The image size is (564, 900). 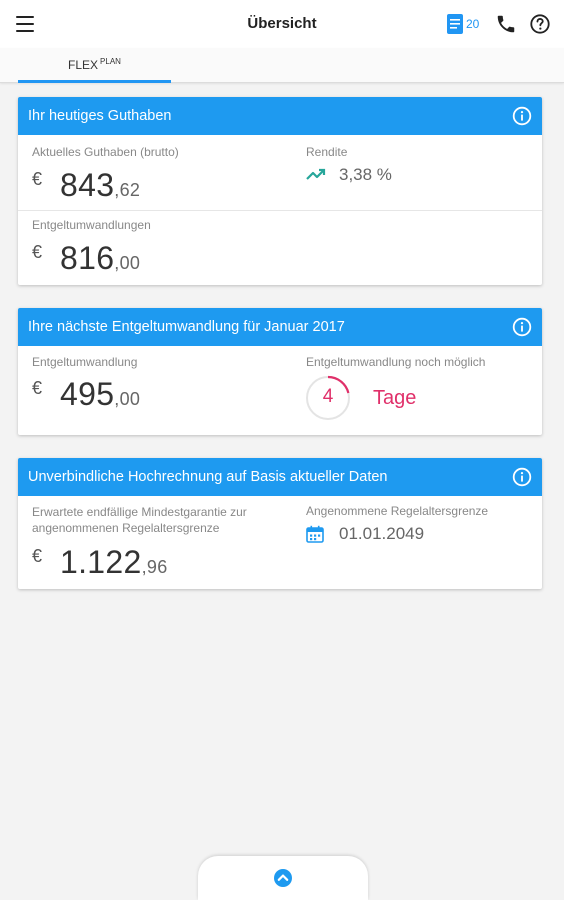 I want to click on guarantee-amount: 1.122,96, so click(x=114, y=562).